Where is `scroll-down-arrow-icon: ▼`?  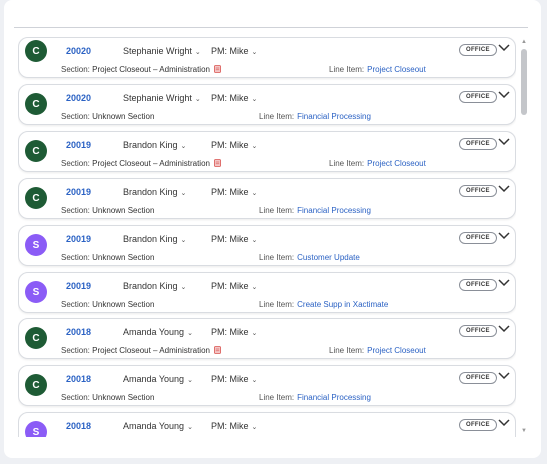 scroll-down-arrow-icon: ▼ is located at coordinates (524, 431).